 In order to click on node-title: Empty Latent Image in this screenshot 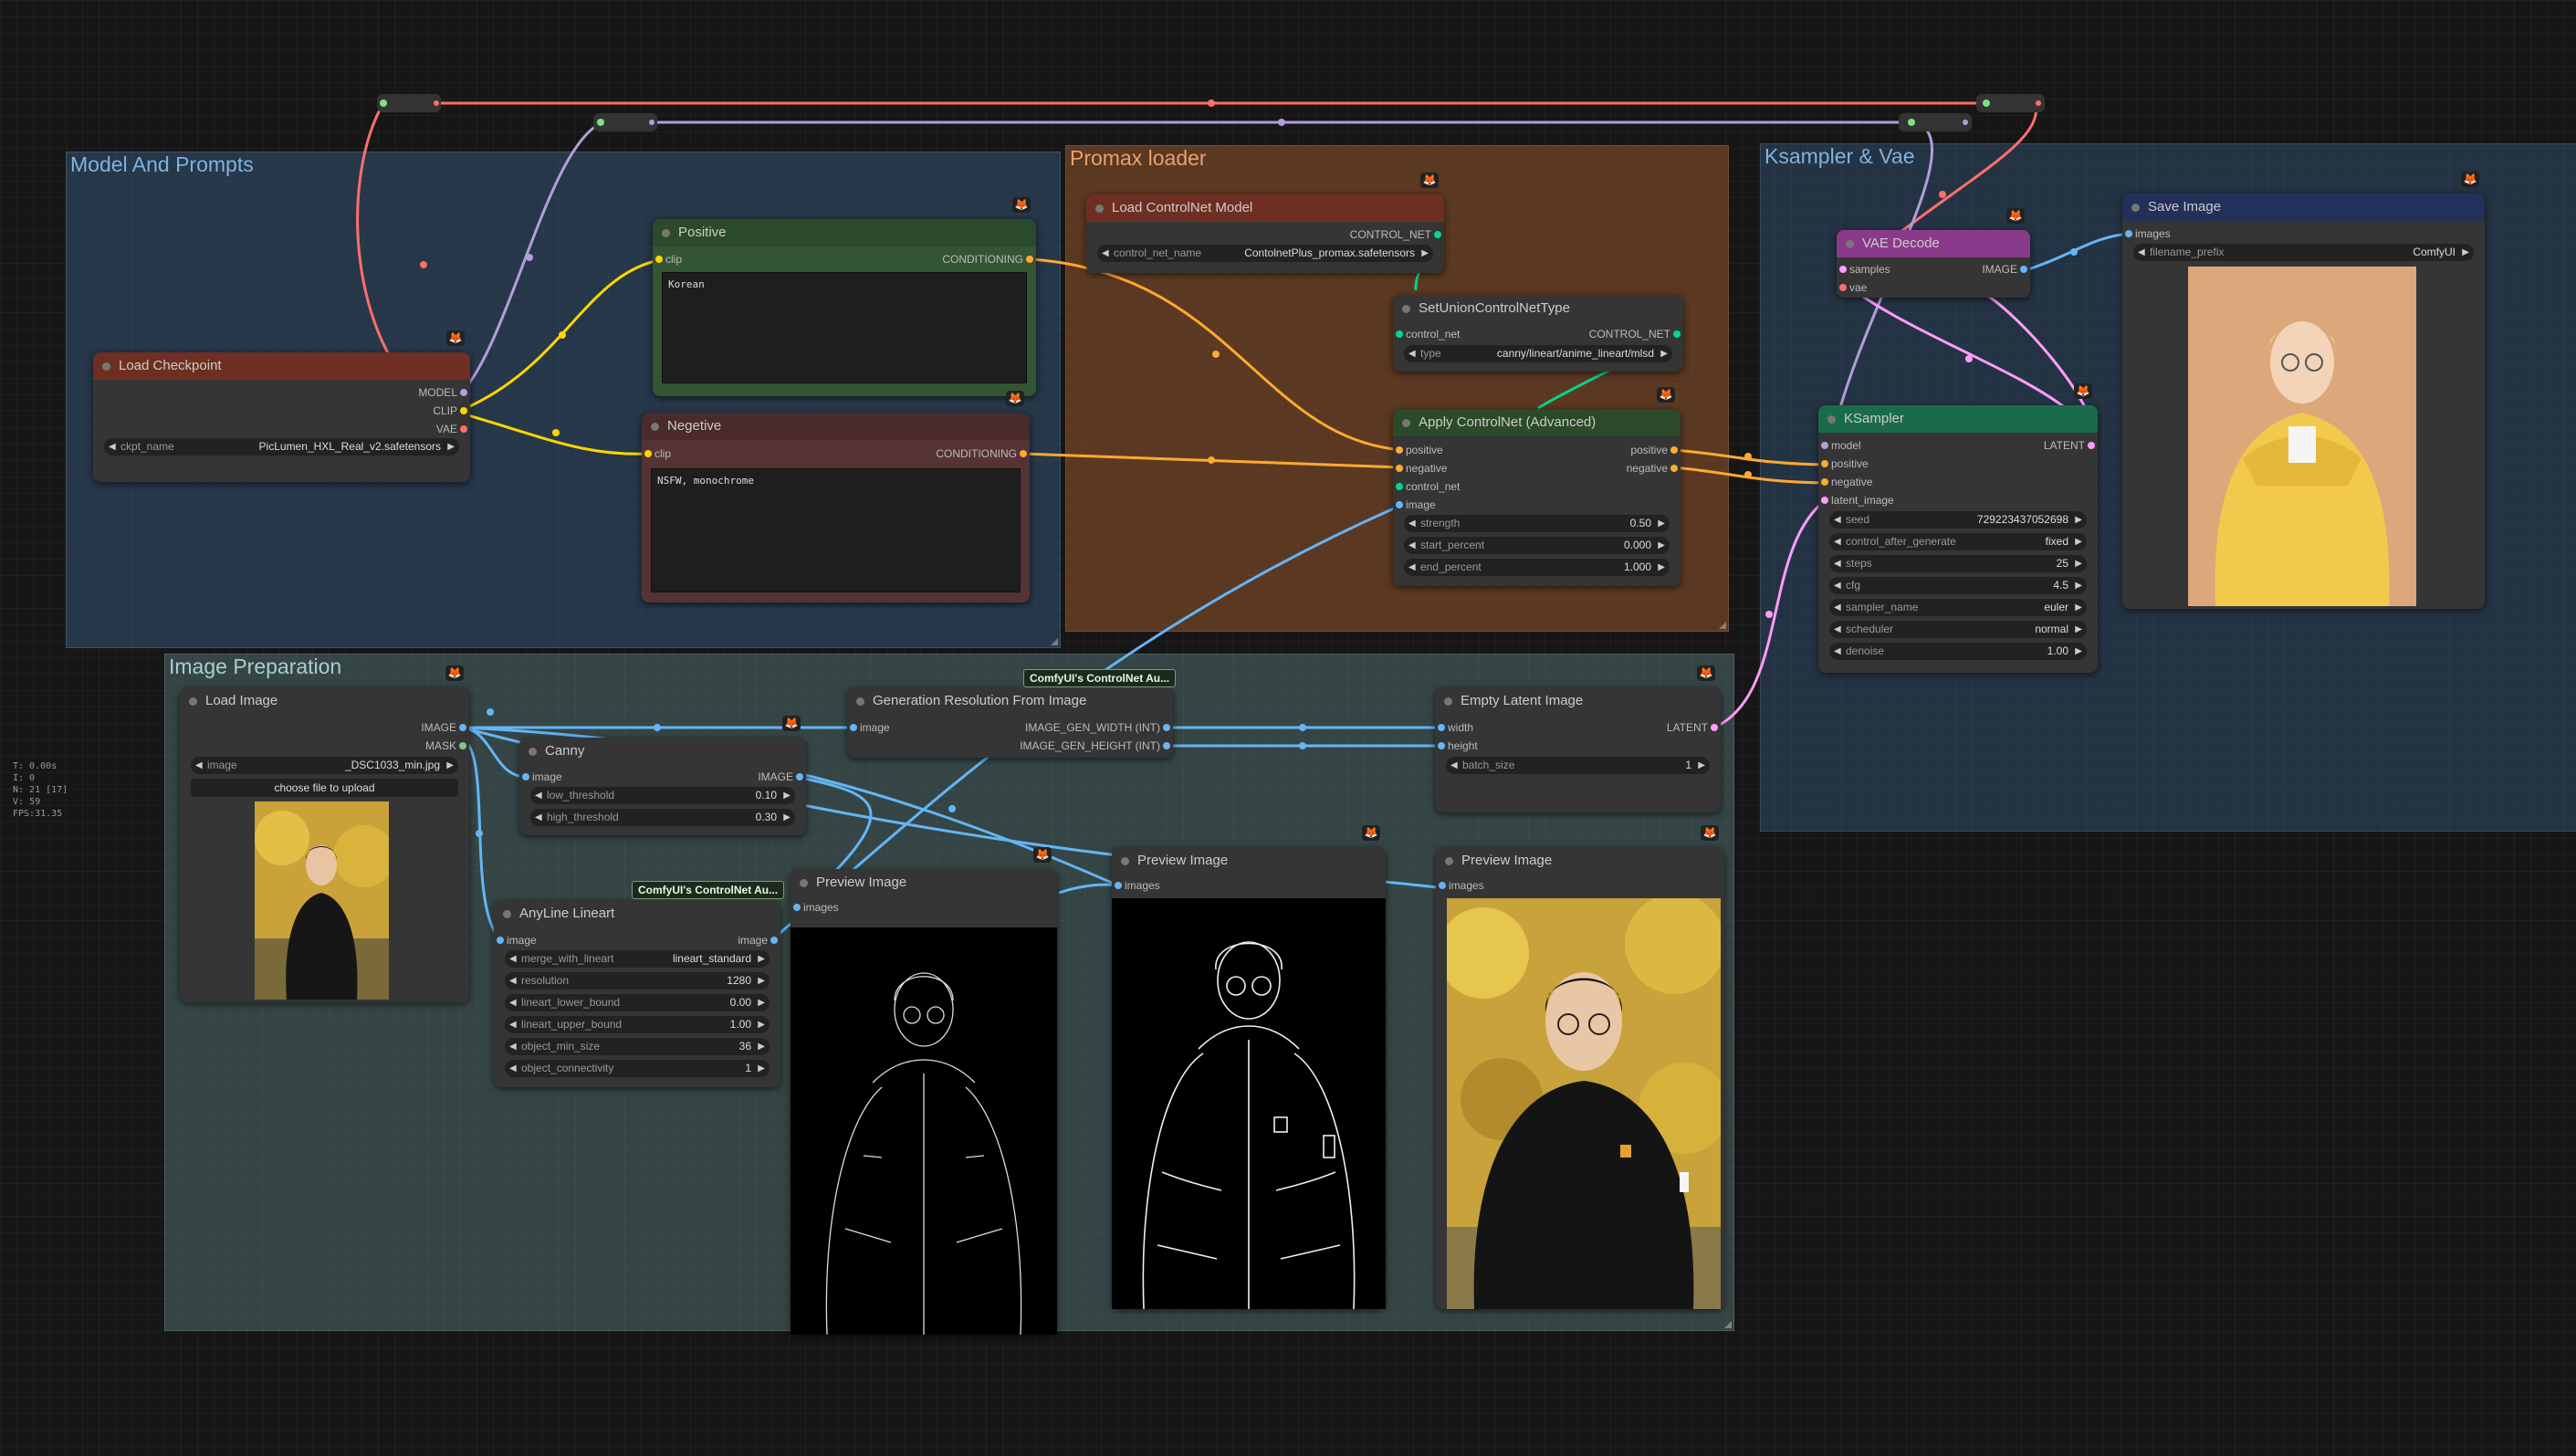, I will do `click(1578, 701)`.